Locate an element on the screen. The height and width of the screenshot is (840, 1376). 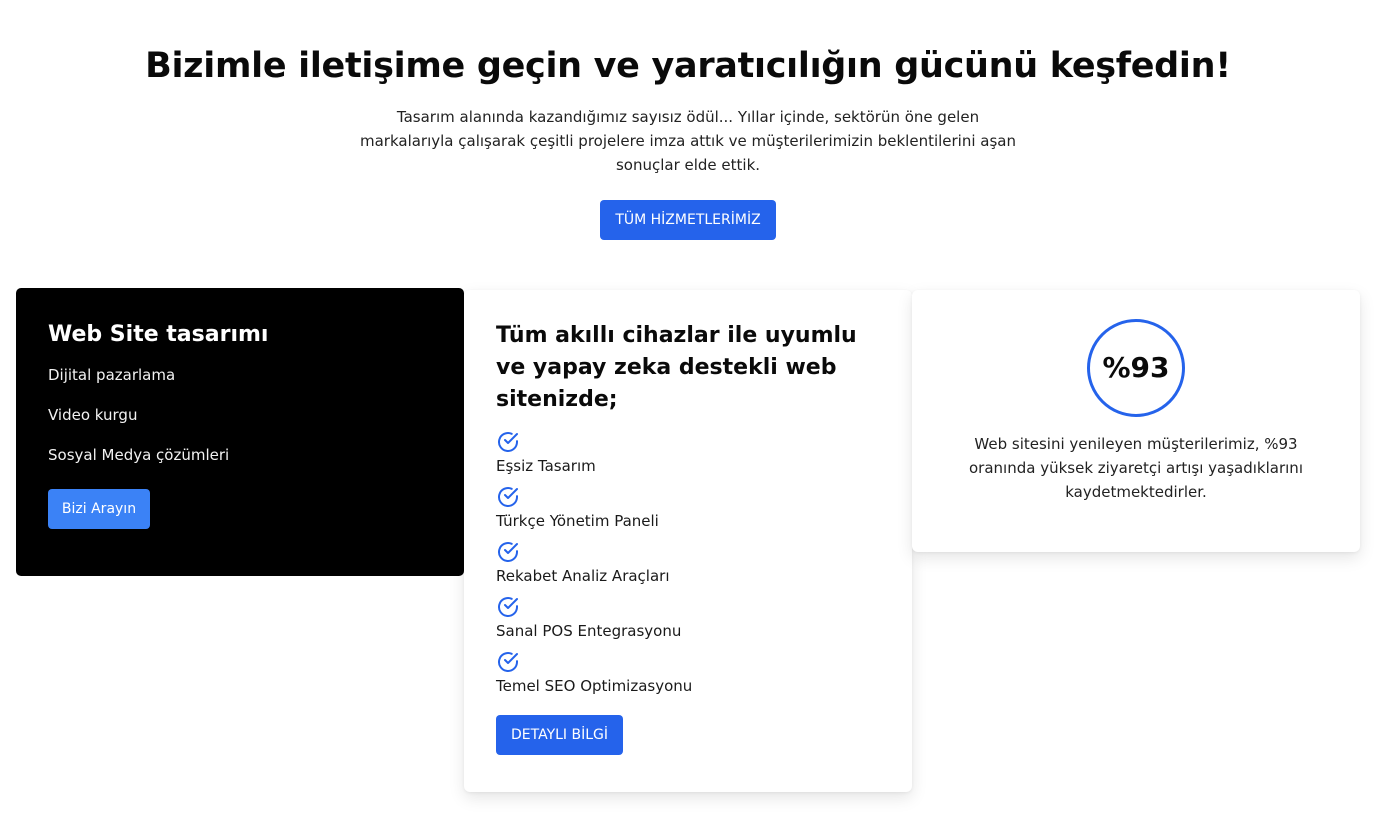
feature-label: Sanal POS Entegrasyonu is located at coordinates (589, 631).